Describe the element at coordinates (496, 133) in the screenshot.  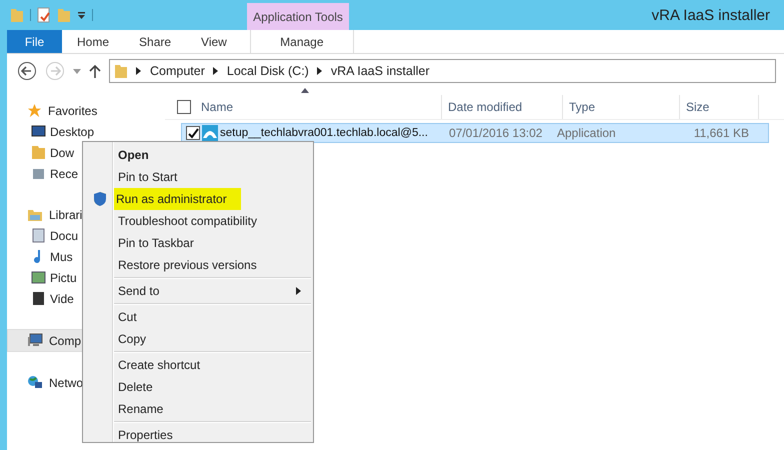
I see `table-cell-text: 07/01/2016 13:02` at that location.